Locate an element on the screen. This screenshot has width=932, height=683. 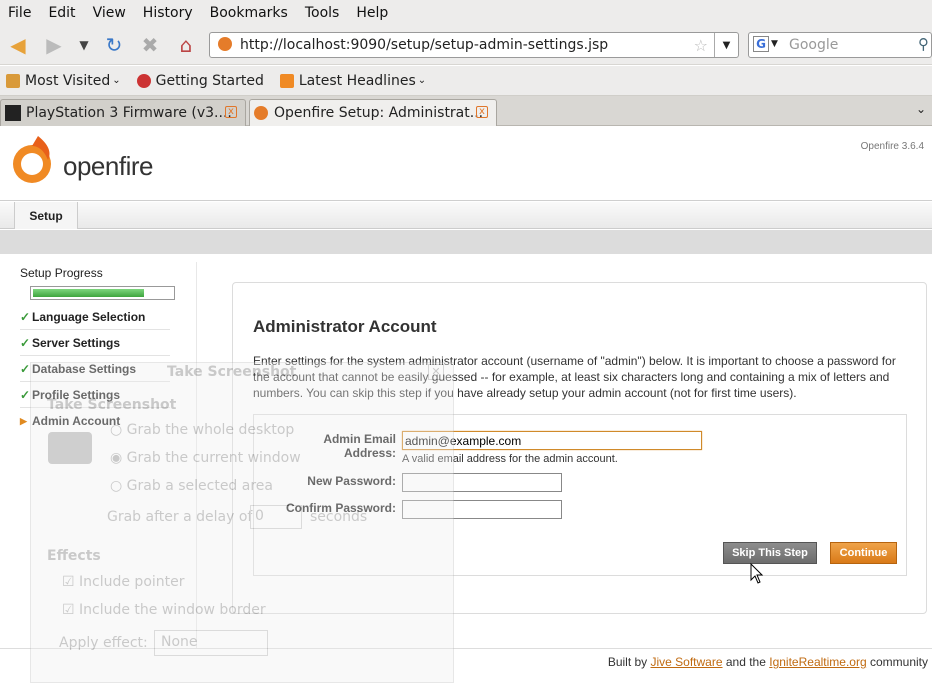
version-label: Openfire 3.6.4 is located at coordinates (892, 146).